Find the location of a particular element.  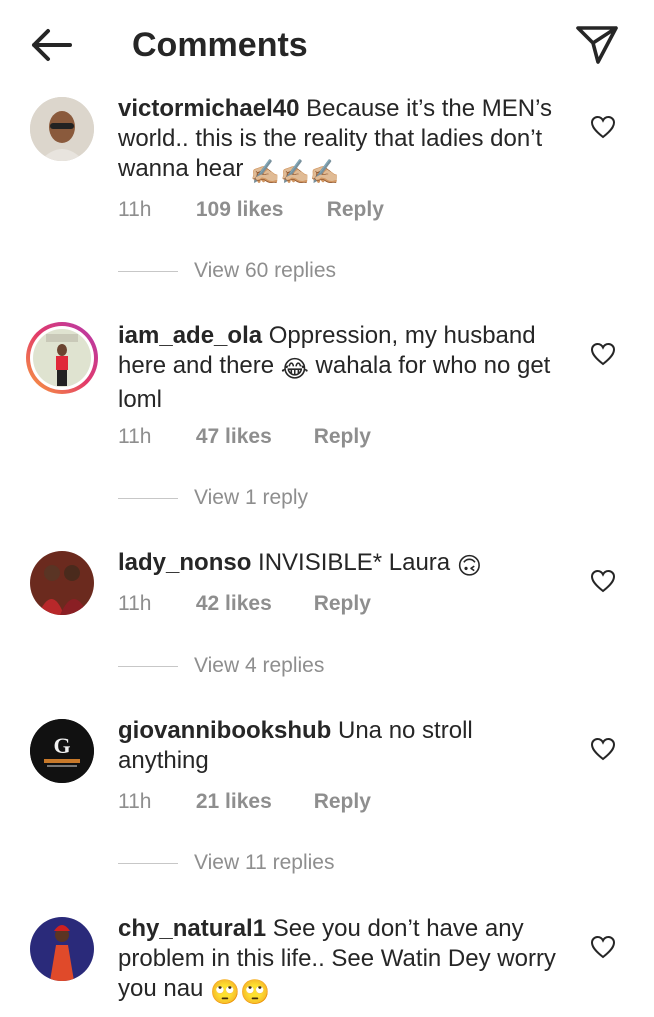

likes-count: 42 likes is located at coordinates (252, 604).